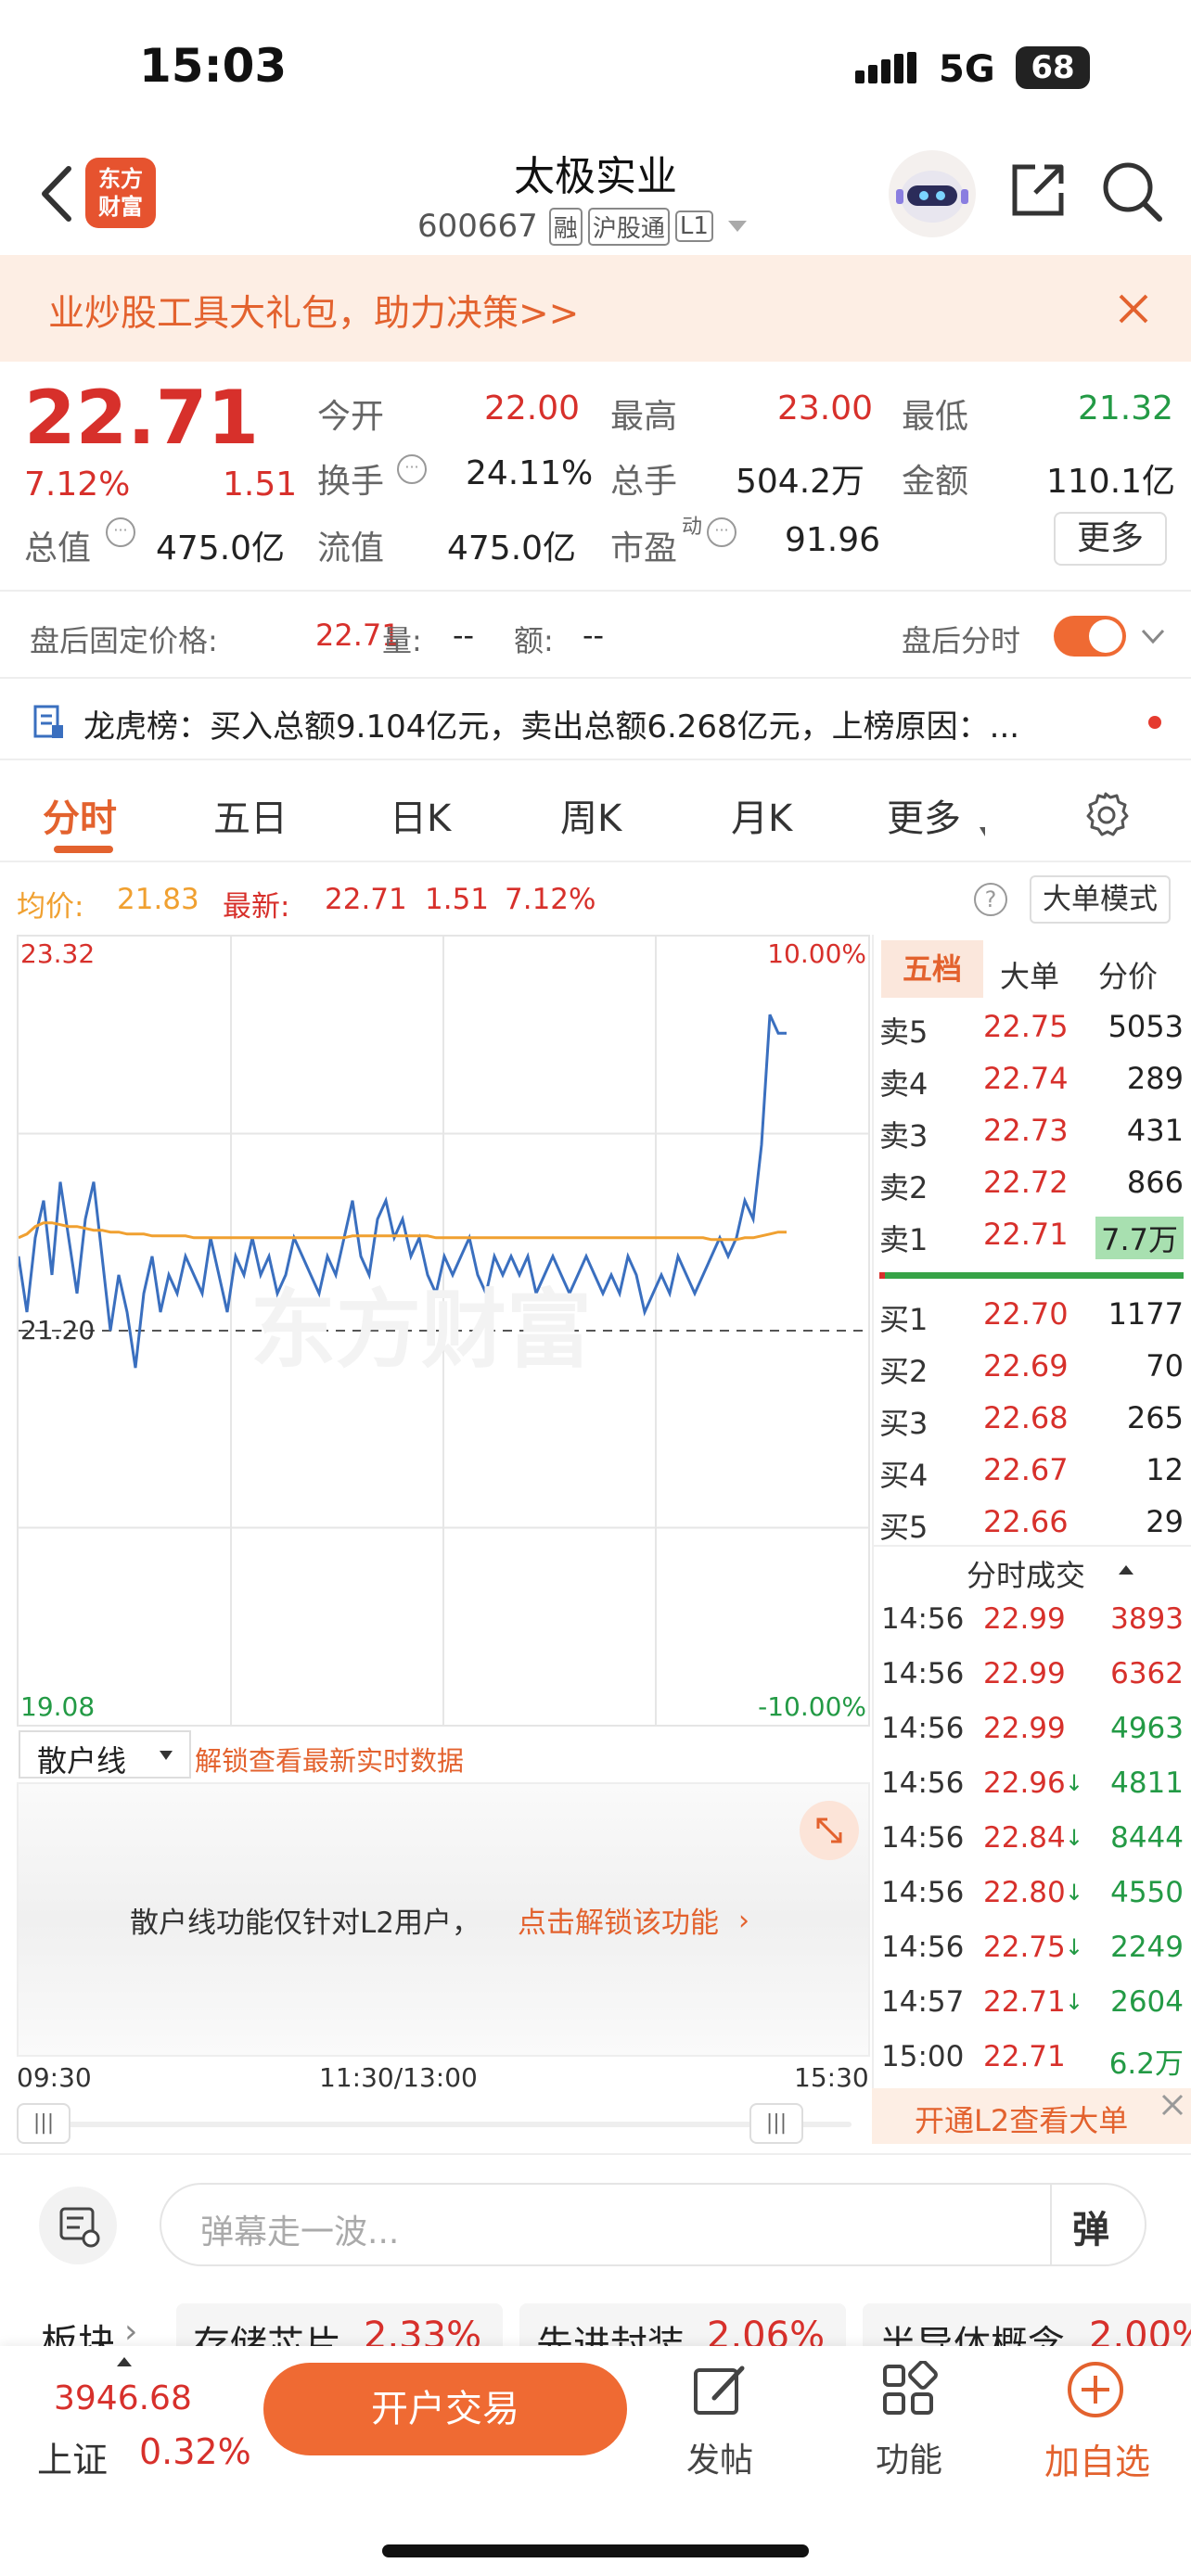  Describe the element at coordinates (935, 482) in the screenshot. I see `amount-label: 金额` at that location.